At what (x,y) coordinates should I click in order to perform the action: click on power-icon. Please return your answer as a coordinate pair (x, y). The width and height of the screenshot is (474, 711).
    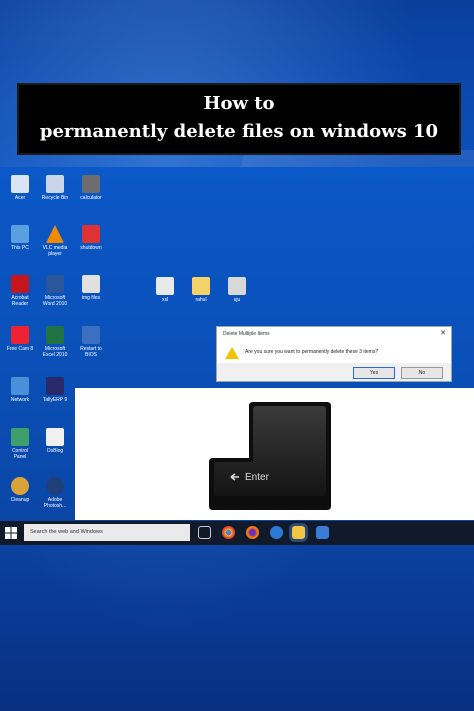
    Looking at the image, I should click on (91, 234).